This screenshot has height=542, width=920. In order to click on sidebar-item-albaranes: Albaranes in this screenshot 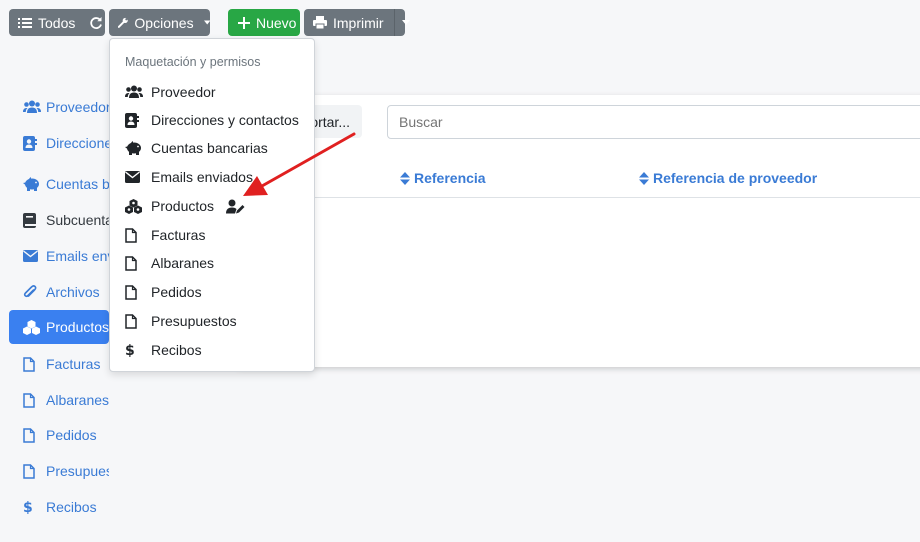, I will do `click(59, 400)`.